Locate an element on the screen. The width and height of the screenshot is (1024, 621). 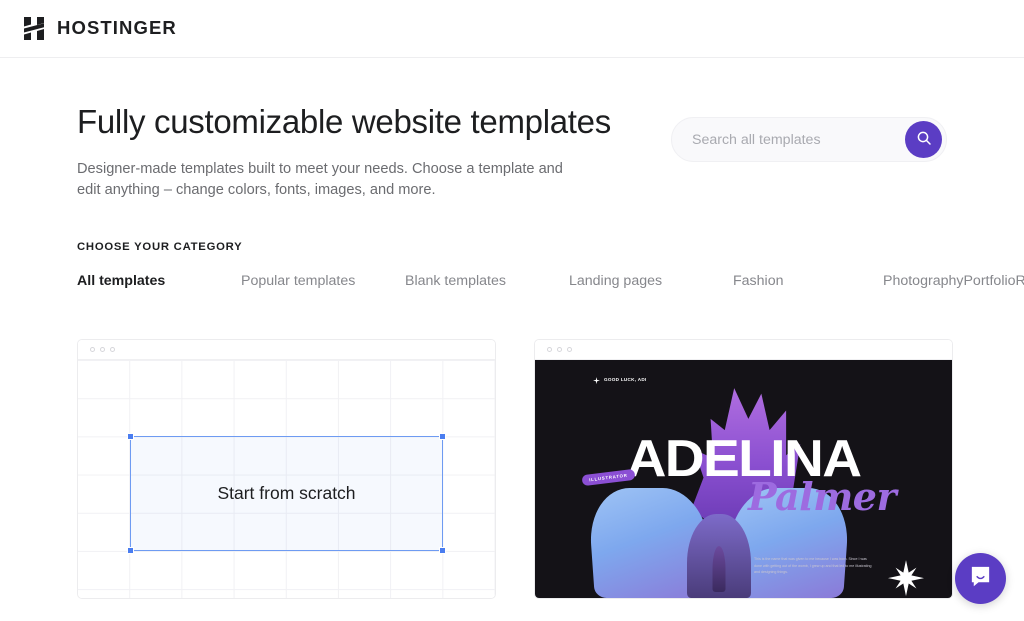
category-heading: CHOOSE YOUR CATEGORY is located at coordinates (160, 247).